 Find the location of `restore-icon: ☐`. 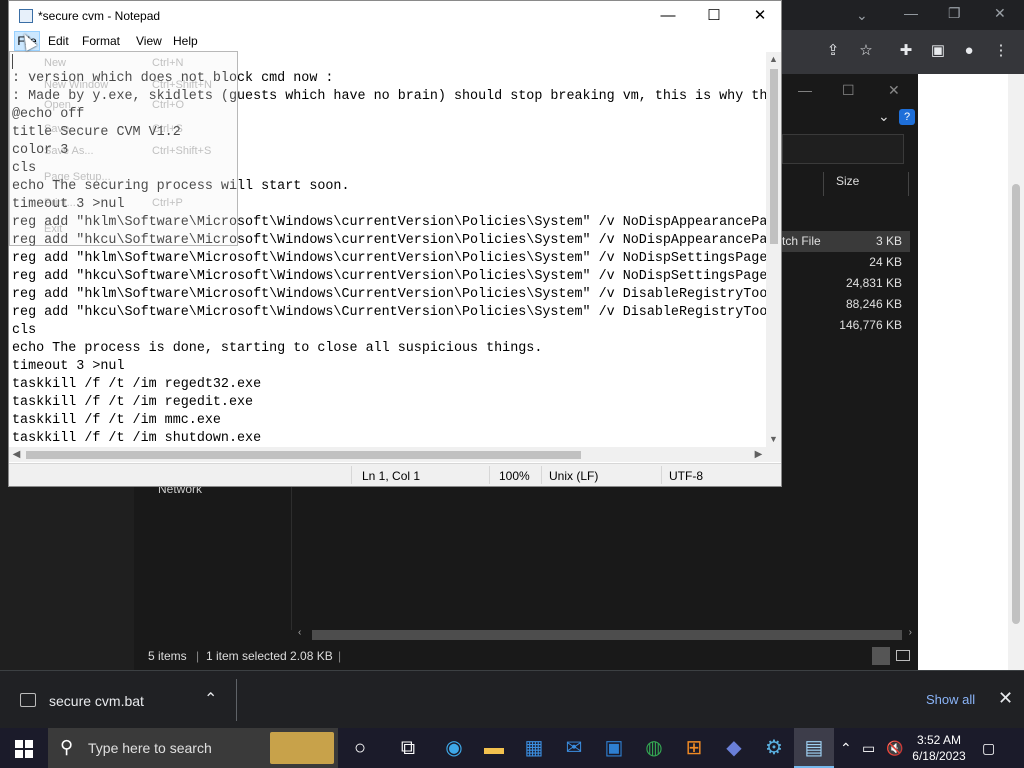

restore-icon: ☐ is located at coordinates (848, 90).